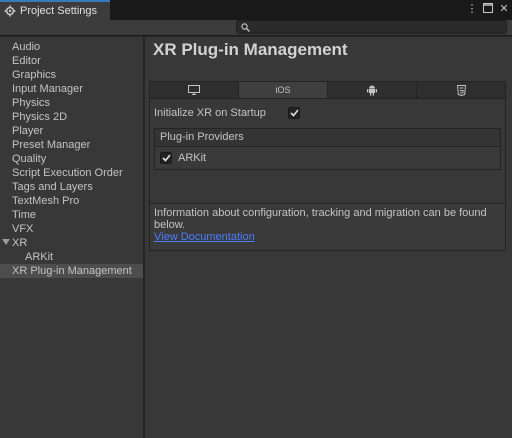 The height and width of the screenshot is (438, 512). Describe the element at coordinates (52, 187) in the screenshot. I see `sidebar-item-label: Tags and Layers` at that location.